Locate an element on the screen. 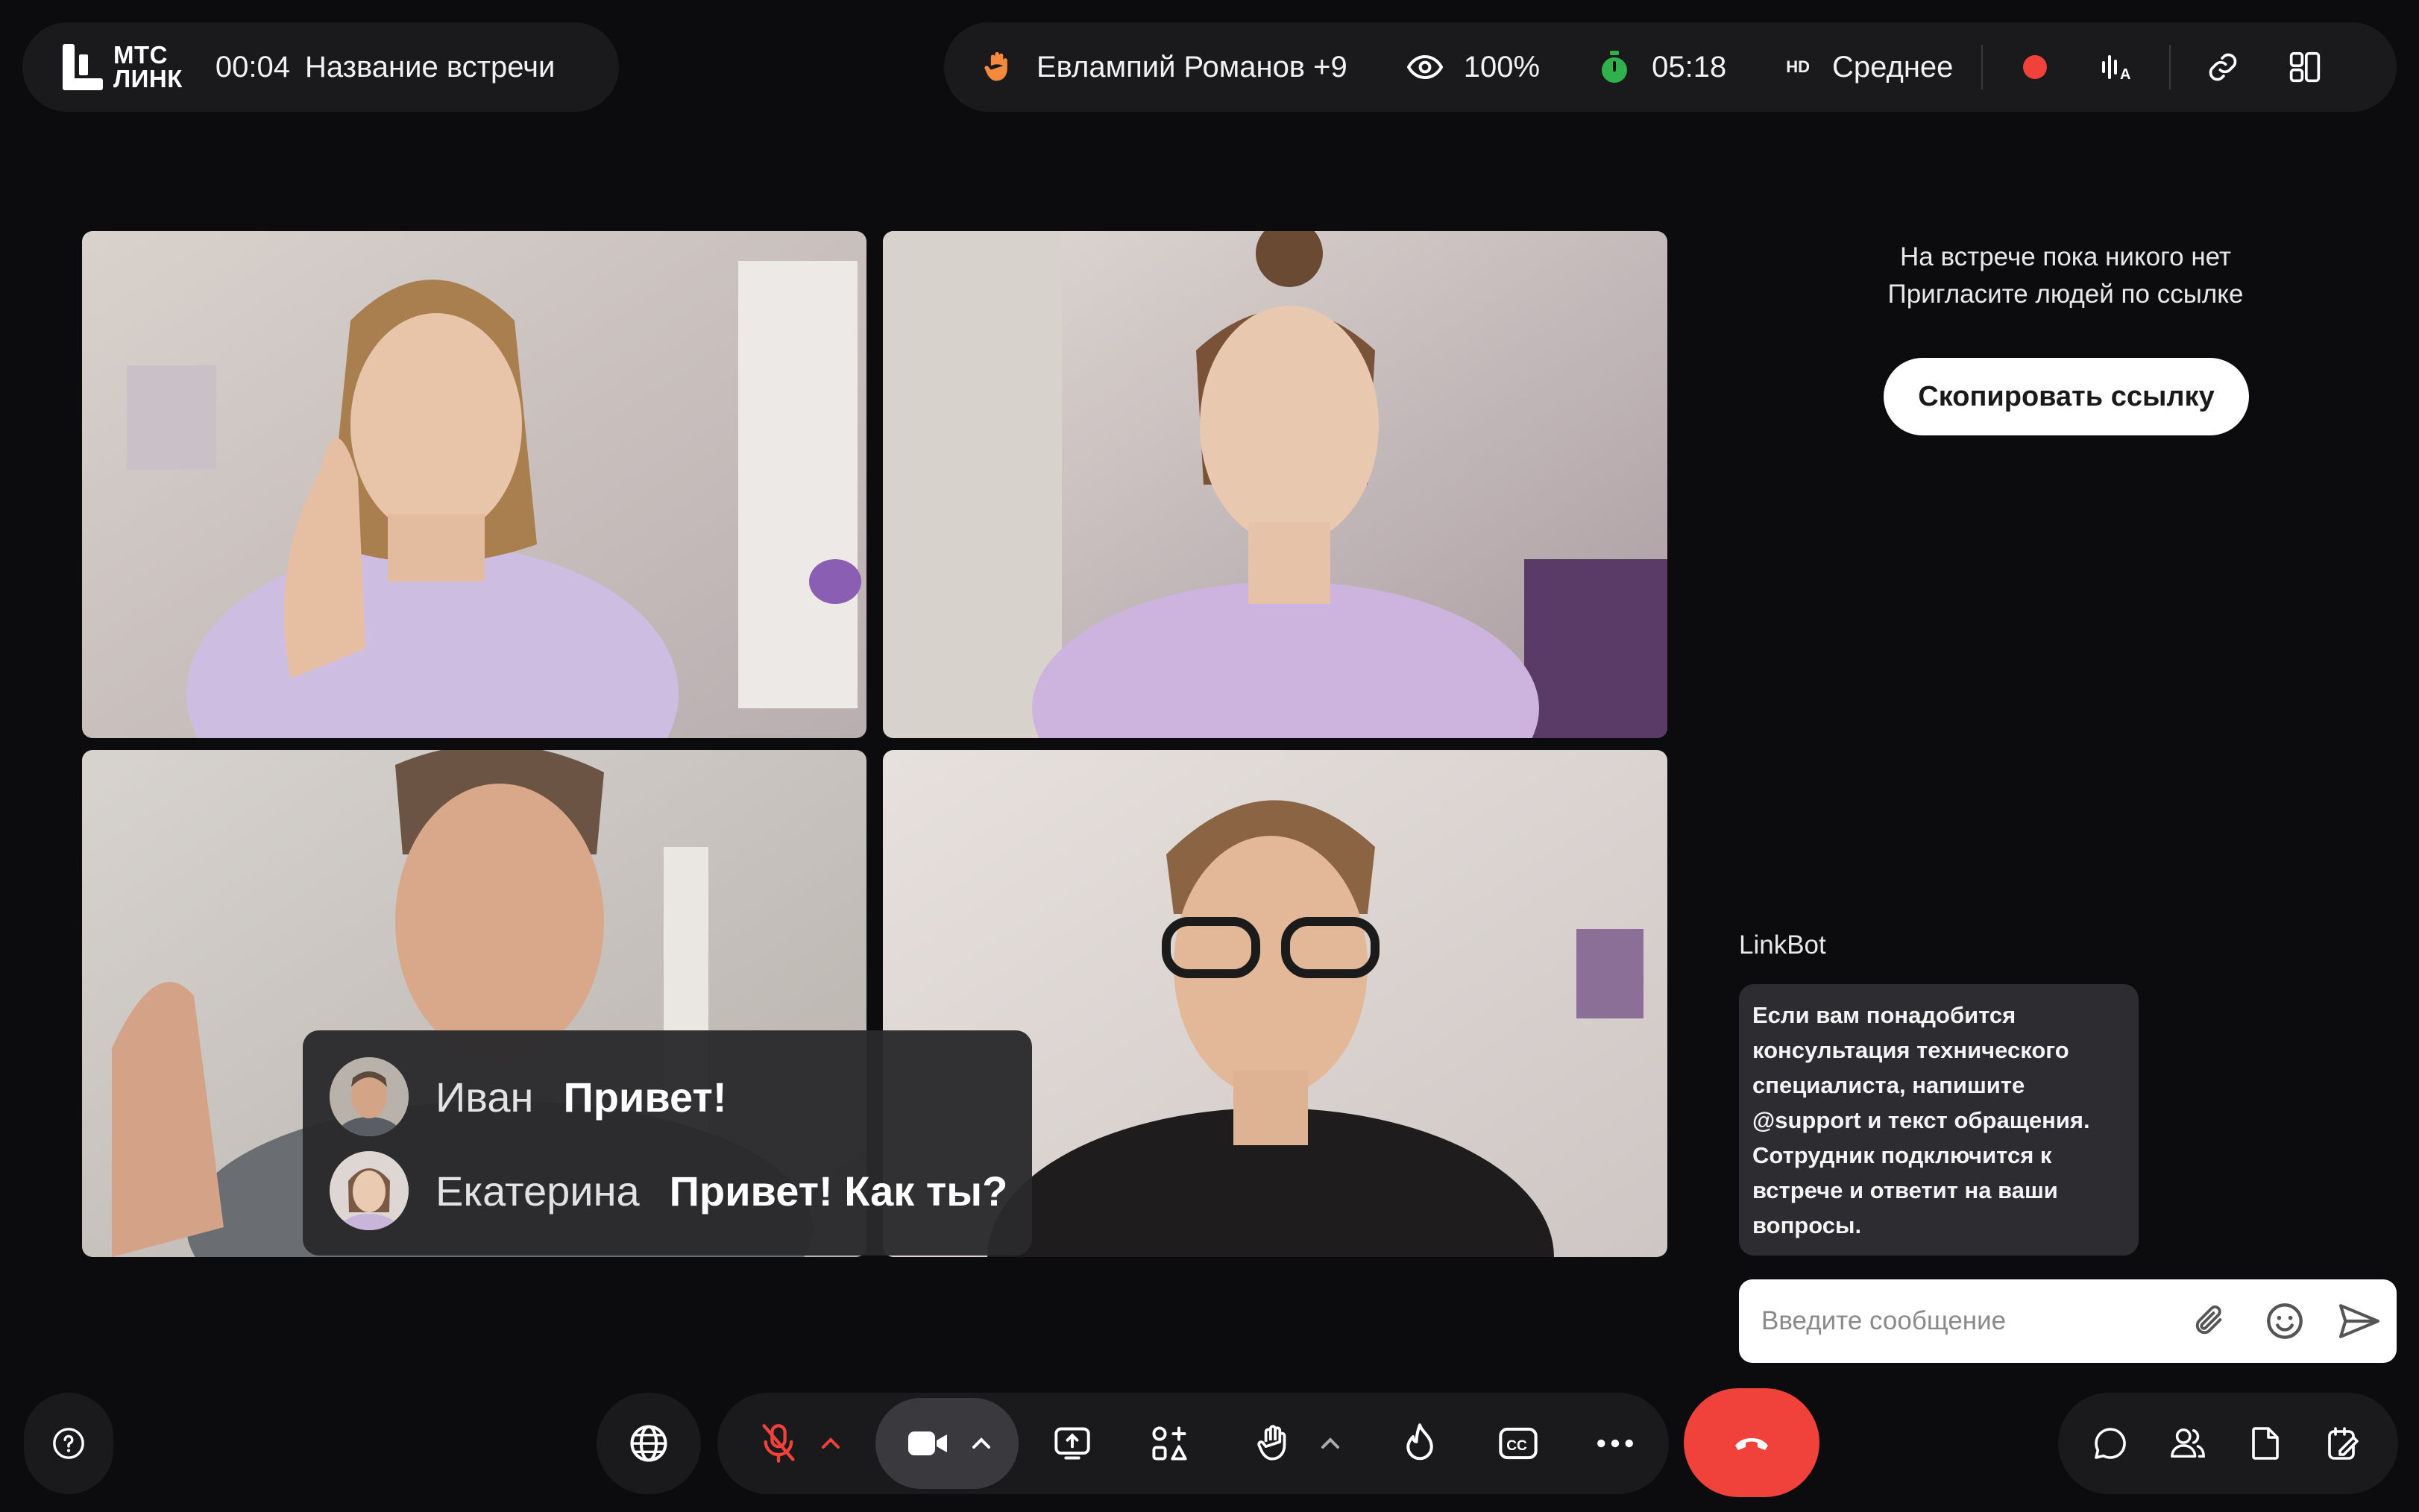  more-icon is located at coordinates (1615, 1443).